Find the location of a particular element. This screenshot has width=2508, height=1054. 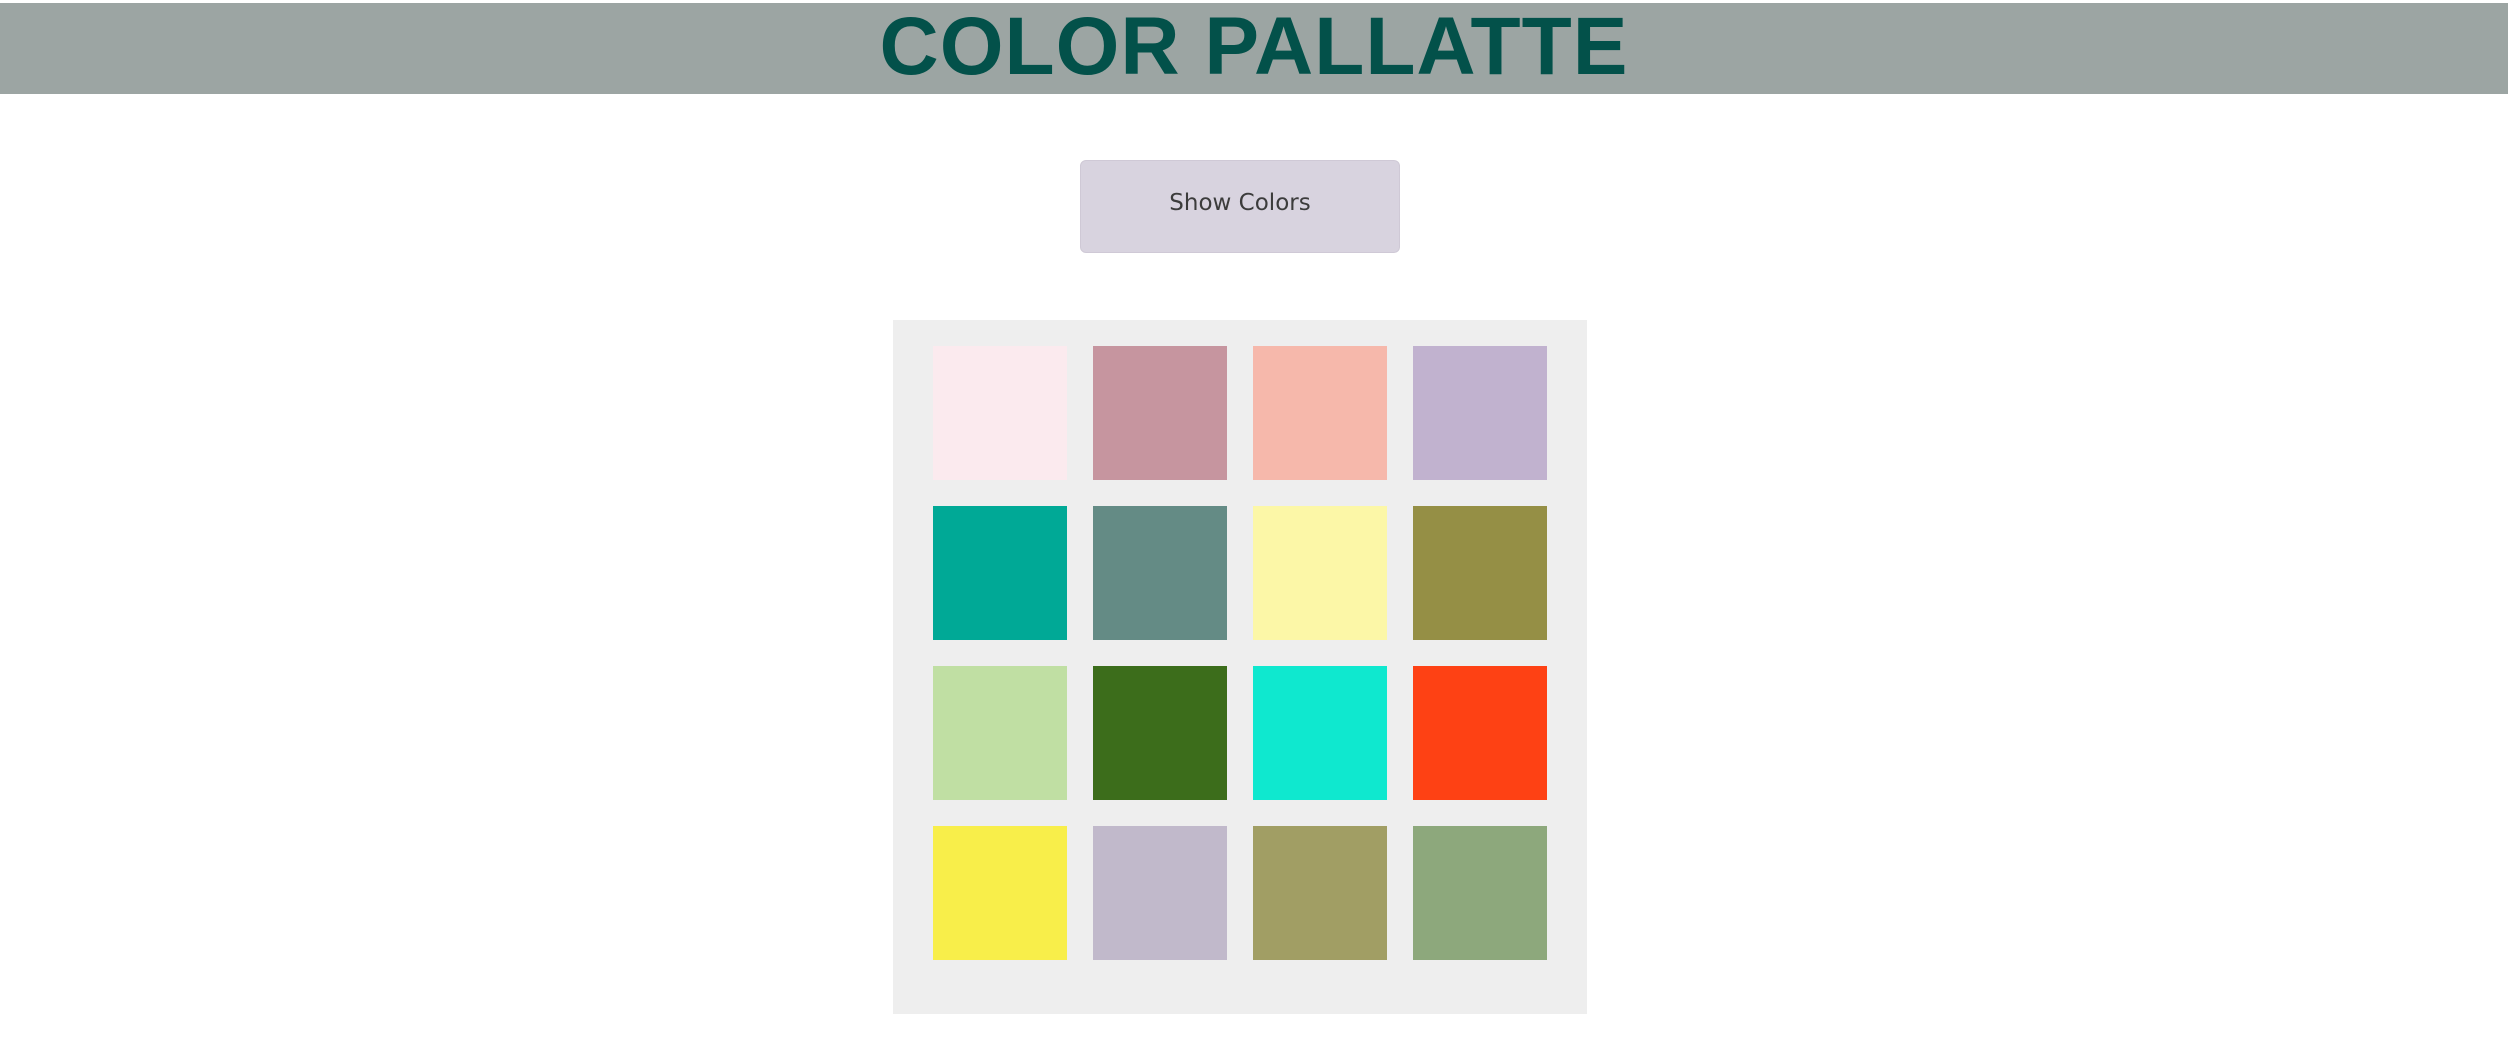

header-bar: COLOR PALLATTE is located at coordinates (1254, 48).